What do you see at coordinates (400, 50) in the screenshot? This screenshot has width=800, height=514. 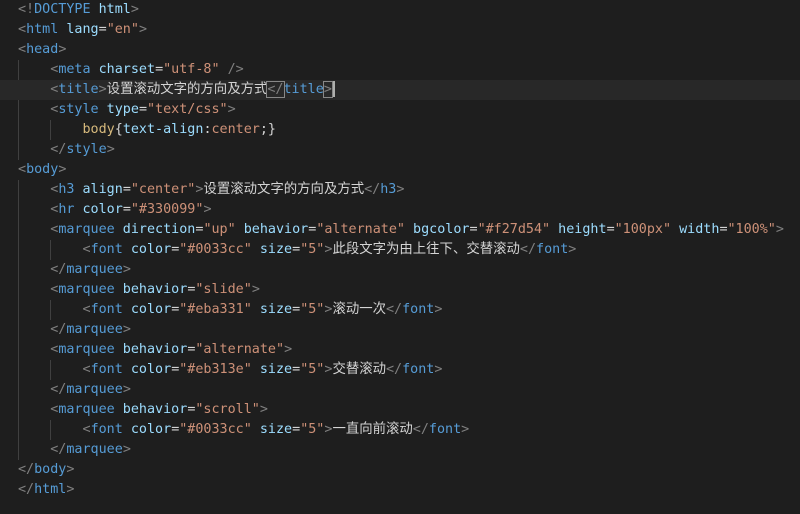 I see `code-line: <head>` at bounding box center [400, 50].